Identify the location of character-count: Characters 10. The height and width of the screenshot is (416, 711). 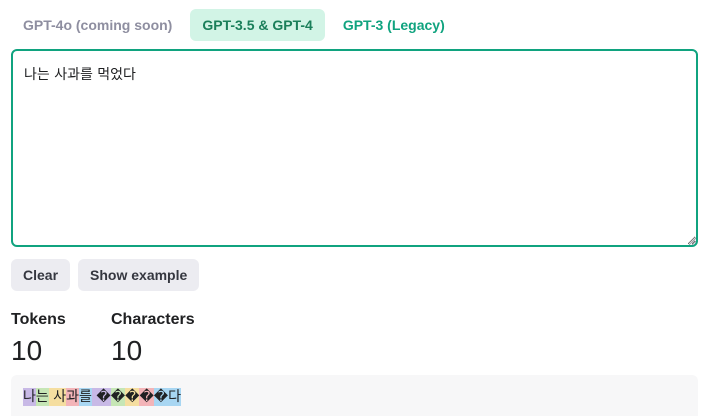
(153, 339).